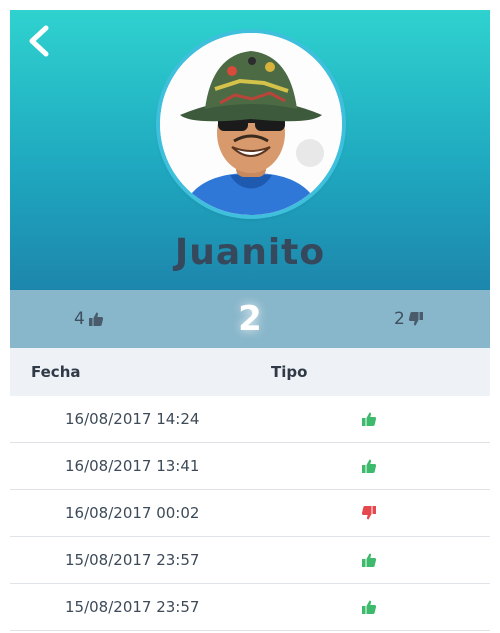  Describe the element at coordinates (289, 372) in the screenshot. I see `column-header-tipo: Tipo` at that location.